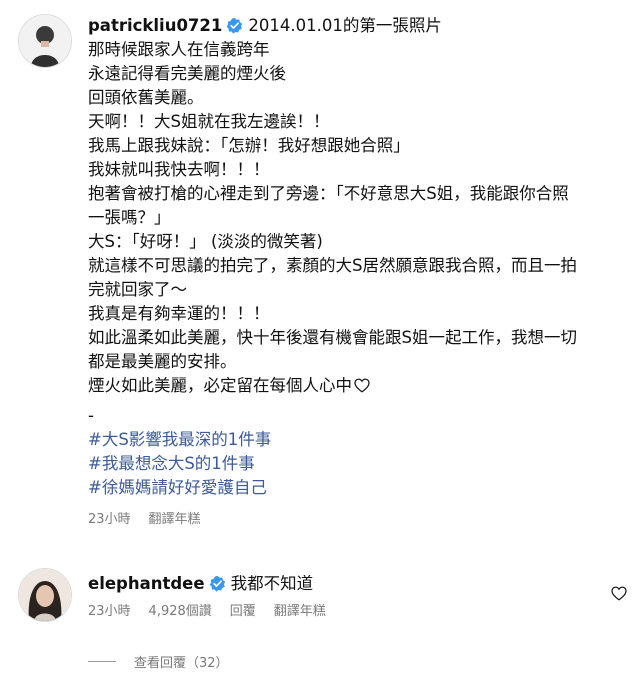 The width and height of the screenshot is (640, 683). I want to click on caption-line: 完就回家了～, so click(137, 289).